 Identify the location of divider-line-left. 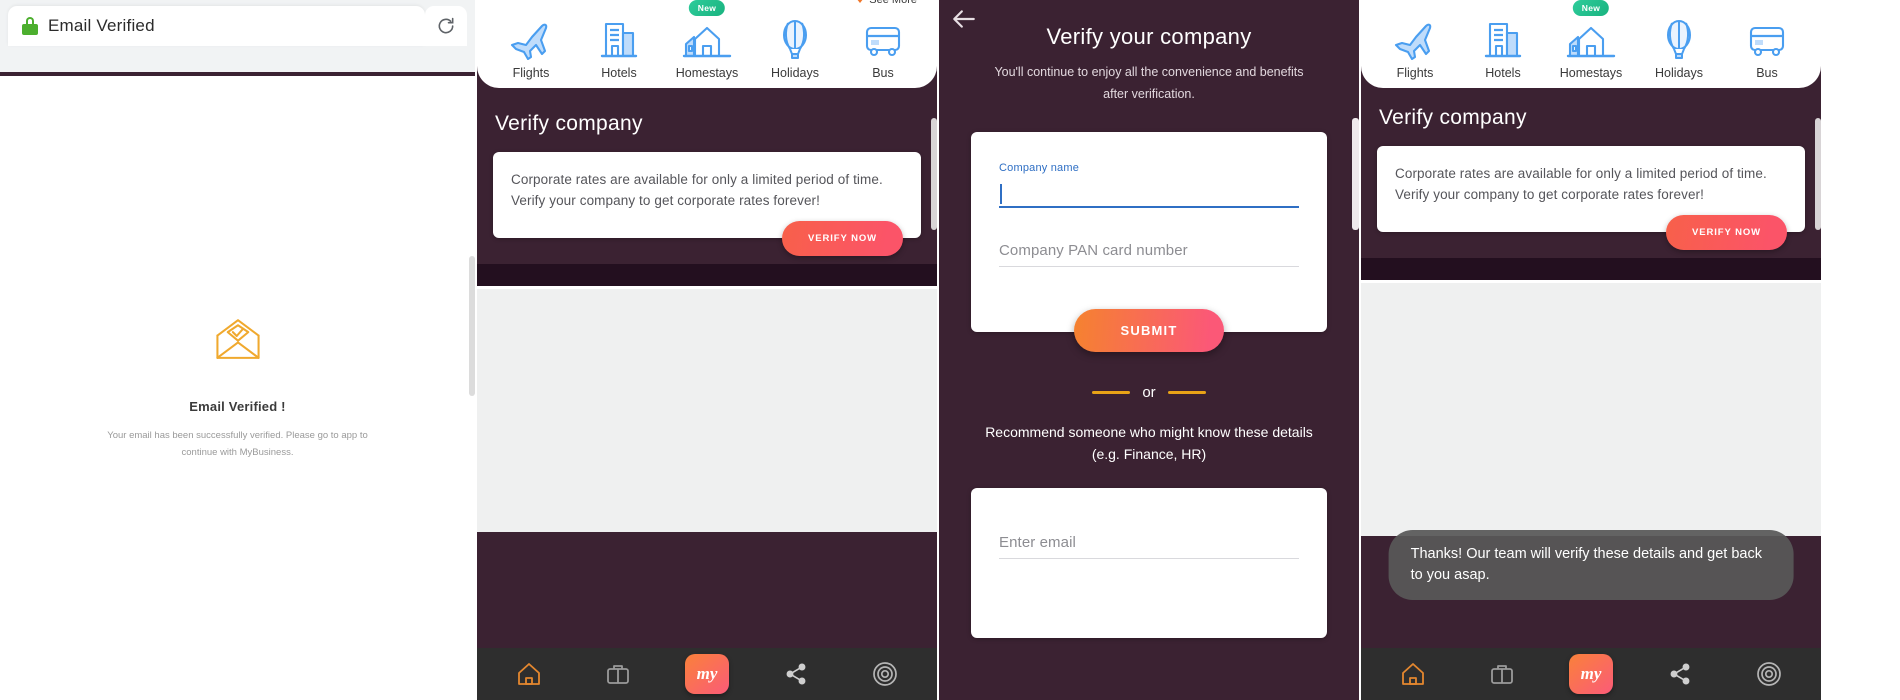
(1111, 392).